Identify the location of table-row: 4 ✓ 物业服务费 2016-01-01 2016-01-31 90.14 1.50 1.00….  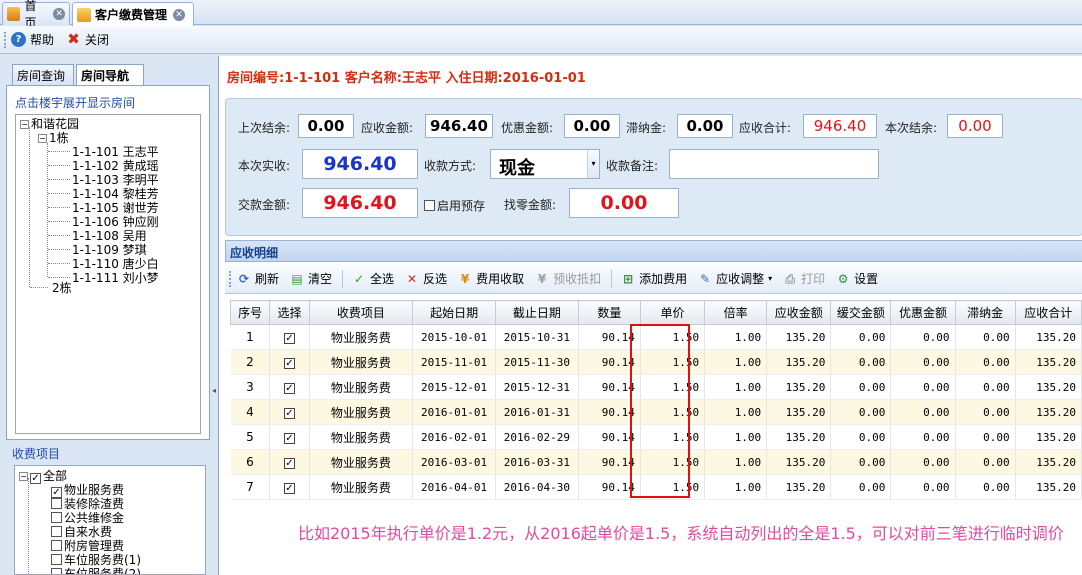
(656, 412).